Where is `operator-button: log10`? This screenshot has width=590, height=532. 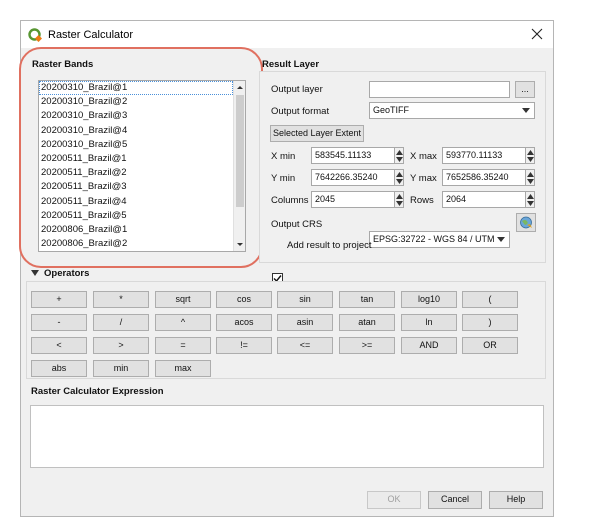
operator-button: log10 is located at coordinates (429, 299).